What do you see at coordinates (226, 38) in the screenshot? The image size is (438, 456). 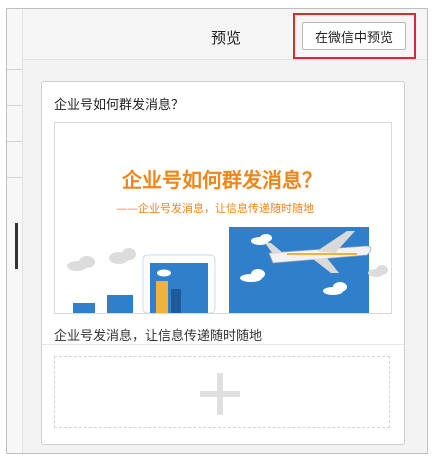 I see `page-title: 预览` at bounding box center [226, 38].